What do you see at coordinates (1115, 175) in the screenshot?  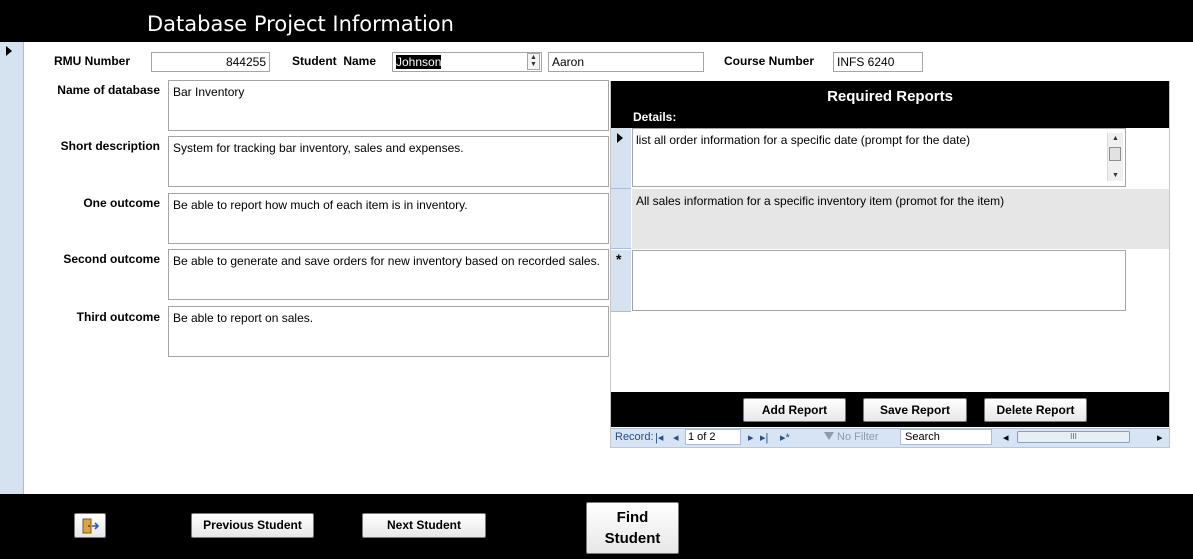 I see `scroll-down-icon: ▼` at bounding box center [1115, 175].